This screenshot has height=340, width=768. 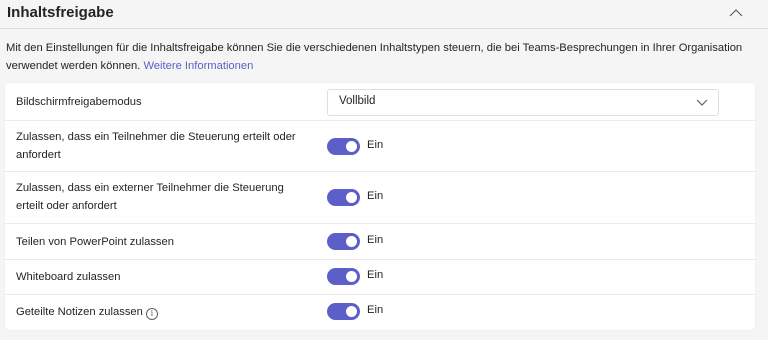 What do you see at coordinates (151, 314) in the screenshot?
I see `info-icon: i` at bounding box center [151, 314].